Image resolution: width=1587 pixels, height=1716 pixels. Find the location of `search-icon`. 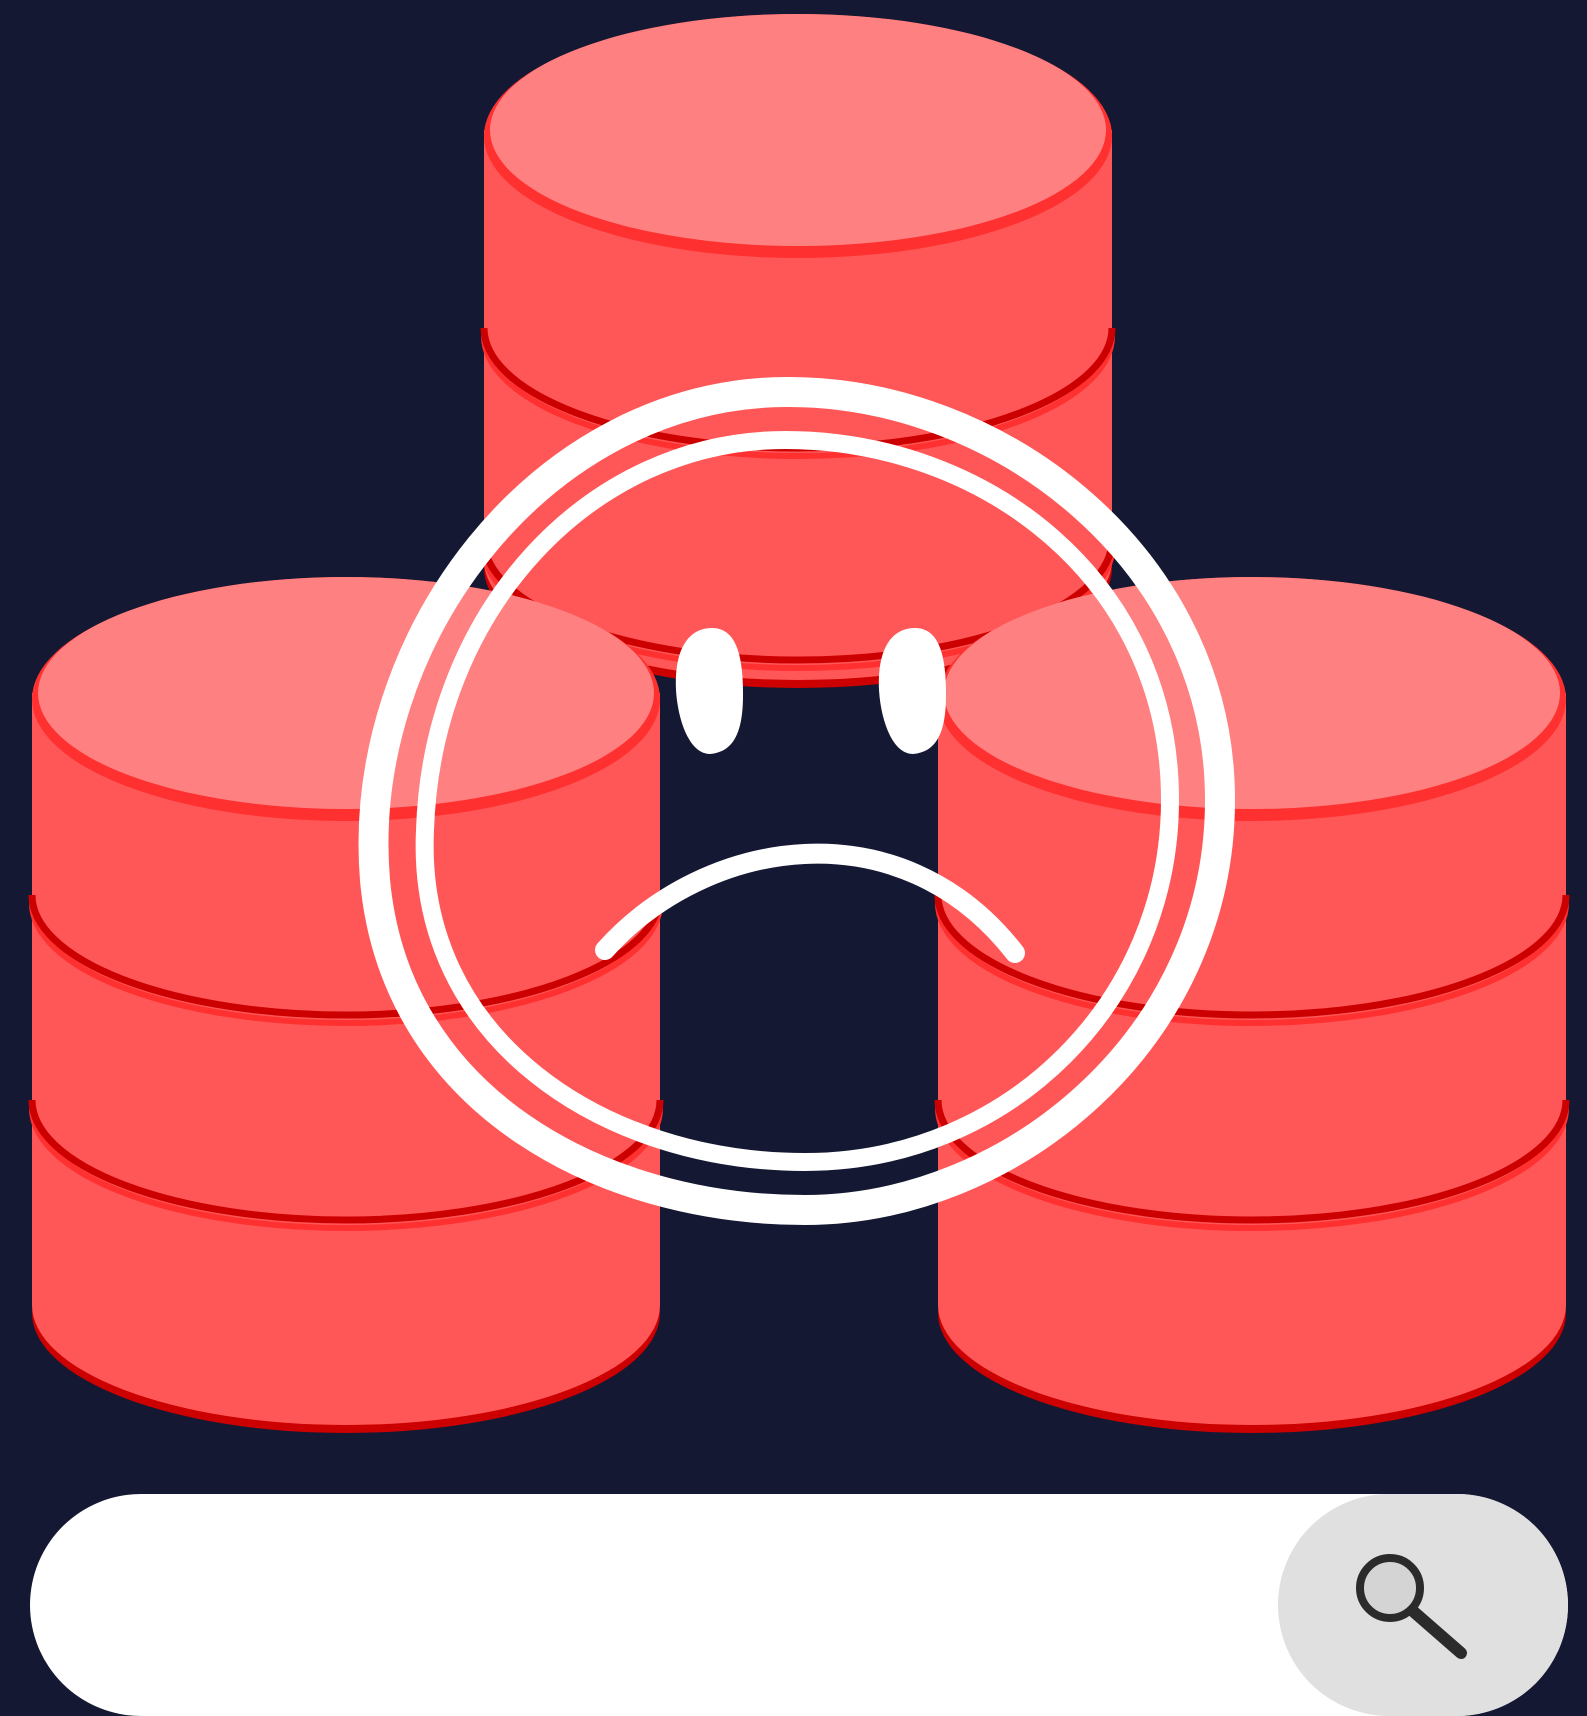

search-icon is located at coordinates (1411, 1606).